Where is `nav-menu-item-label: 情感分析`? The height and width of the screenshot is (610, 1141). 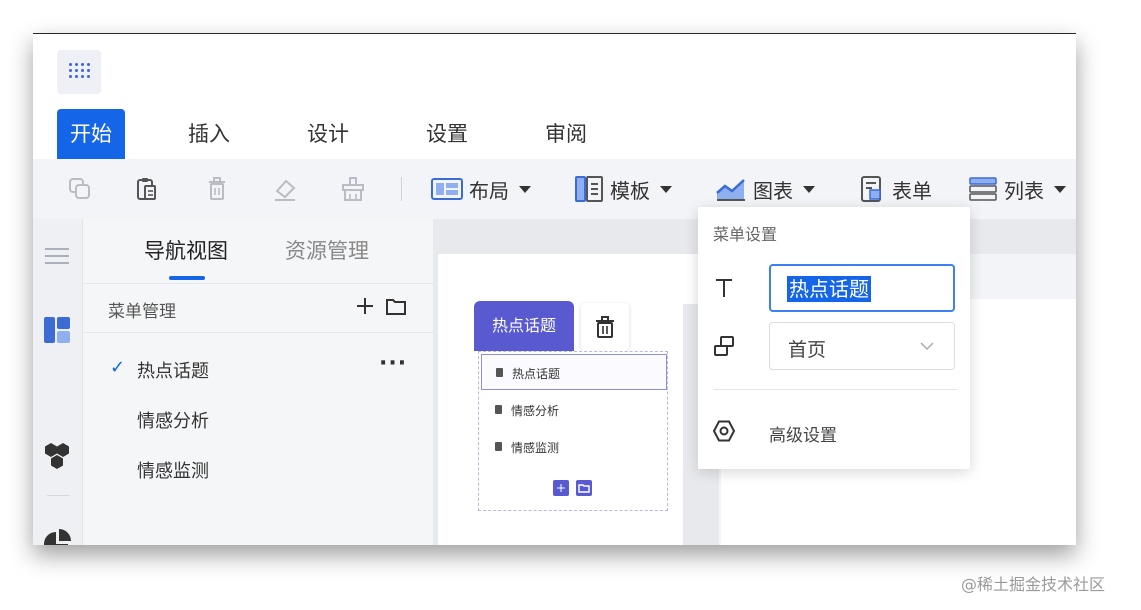 nav-menu-item-label: 情感分析 is located at coordinates (535, 411).